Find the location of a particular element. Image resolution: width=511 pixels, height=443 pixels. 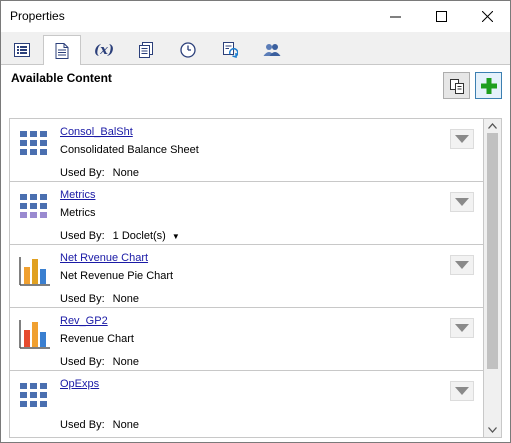

used-by: Used By: 1 Doclet(s) ▼ is located at coordinates (120, 236).